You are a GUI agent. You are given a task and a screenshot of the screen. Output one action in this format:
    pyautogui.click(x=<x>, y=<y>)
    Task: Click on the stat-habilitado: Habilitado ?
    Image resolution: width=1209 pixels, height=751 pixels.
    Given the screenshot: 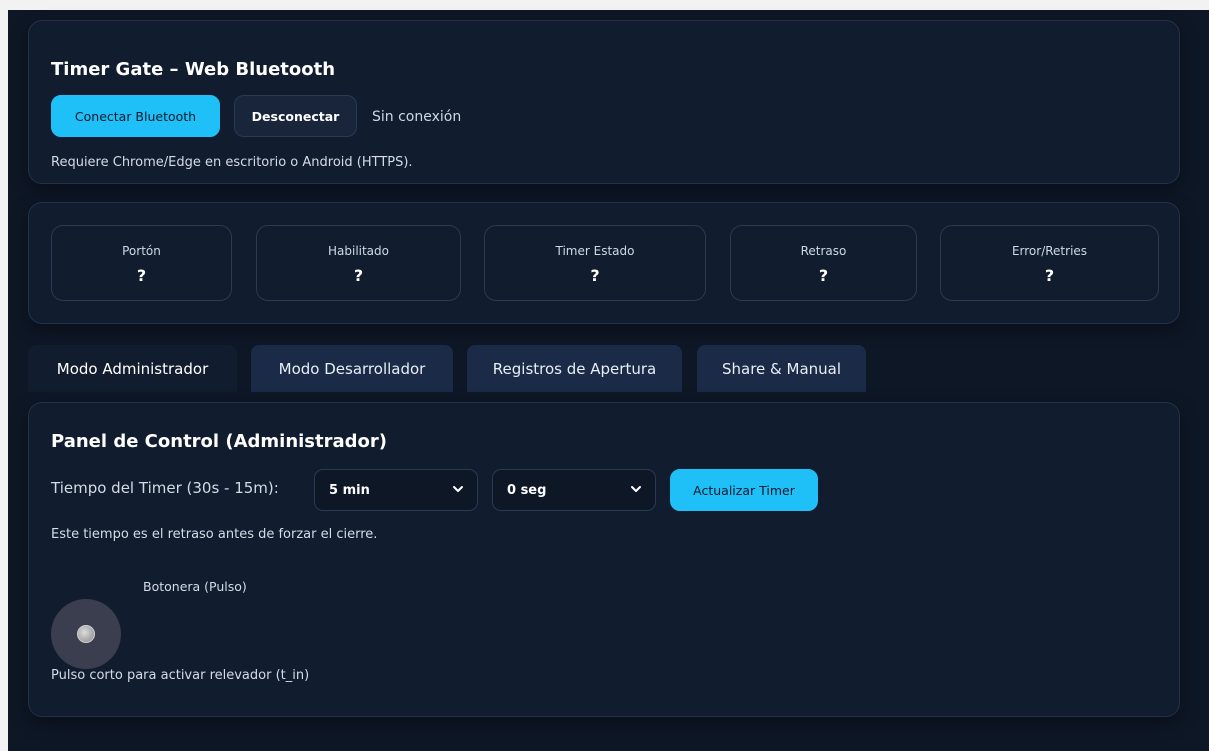 What is the action you would take?
    pyautogui.click(x=358, y=263)
    